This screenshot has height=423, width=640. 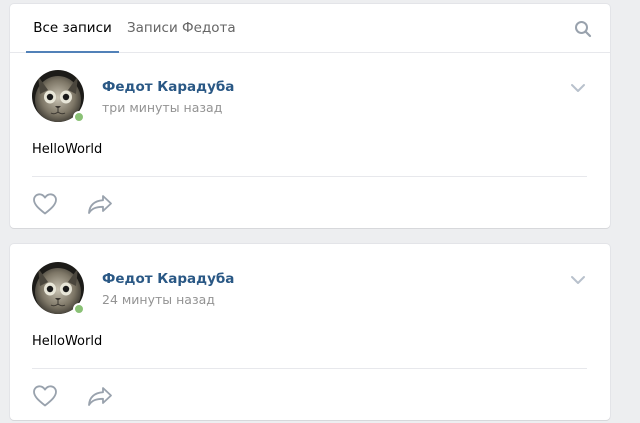 I want to click on tab-all-posts: Все записи, so click(x=72, y=28).